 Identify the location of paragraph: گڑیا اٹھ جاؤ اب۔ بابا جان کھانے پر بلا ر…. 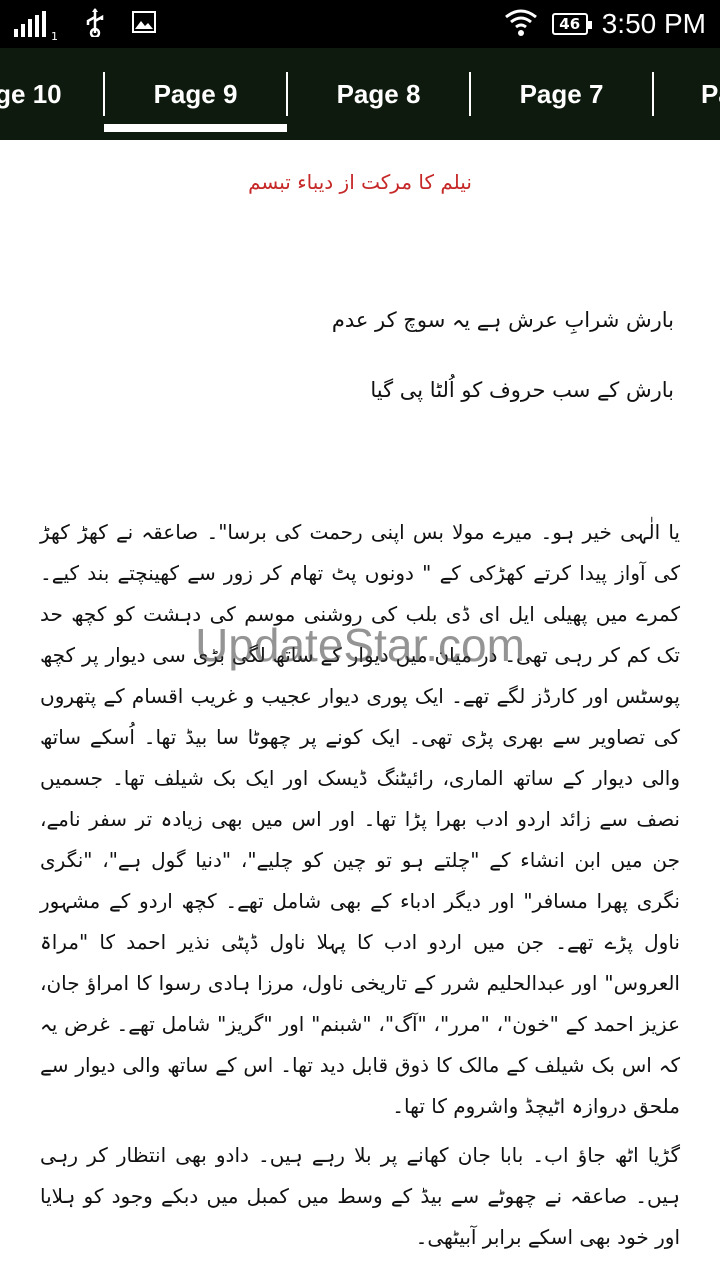
(360, 1196).